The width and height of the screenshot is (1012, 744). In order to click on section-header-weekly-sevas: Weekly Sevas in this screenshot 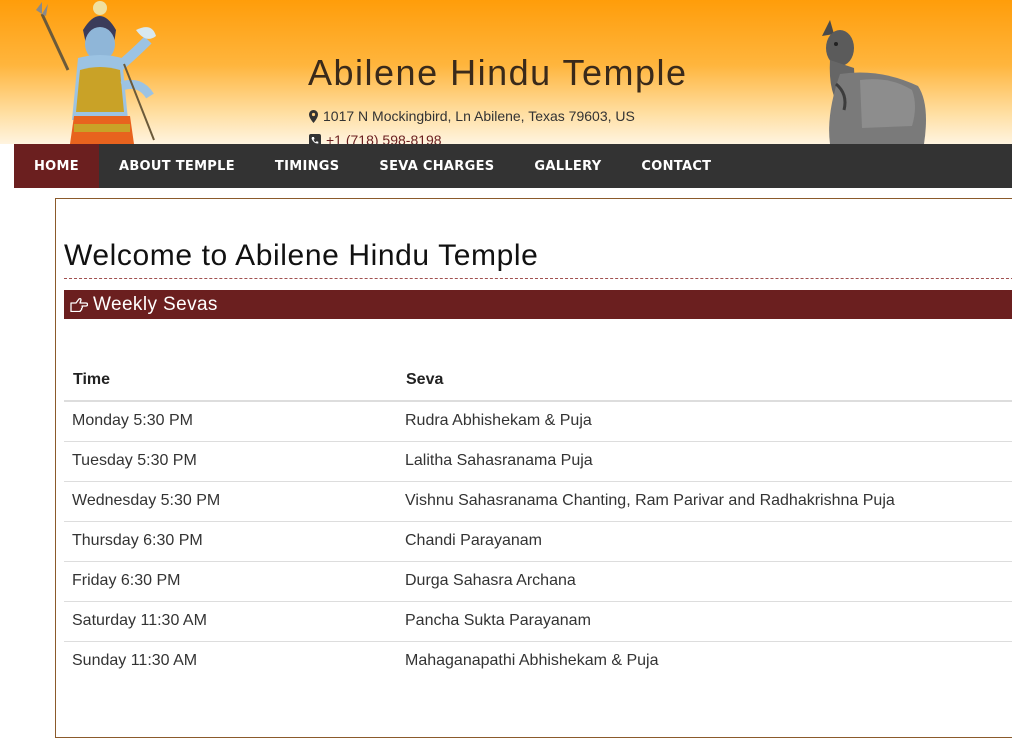, I will do `click(538, 304)`.